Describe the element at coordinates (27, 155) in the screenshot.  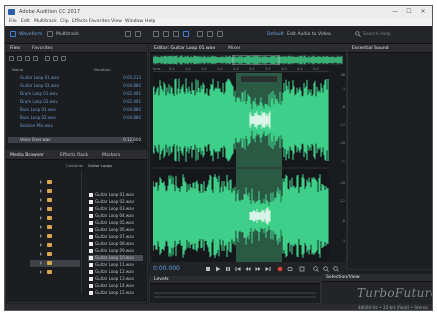
I see `tab-media-browser: Media Browser` at that location.